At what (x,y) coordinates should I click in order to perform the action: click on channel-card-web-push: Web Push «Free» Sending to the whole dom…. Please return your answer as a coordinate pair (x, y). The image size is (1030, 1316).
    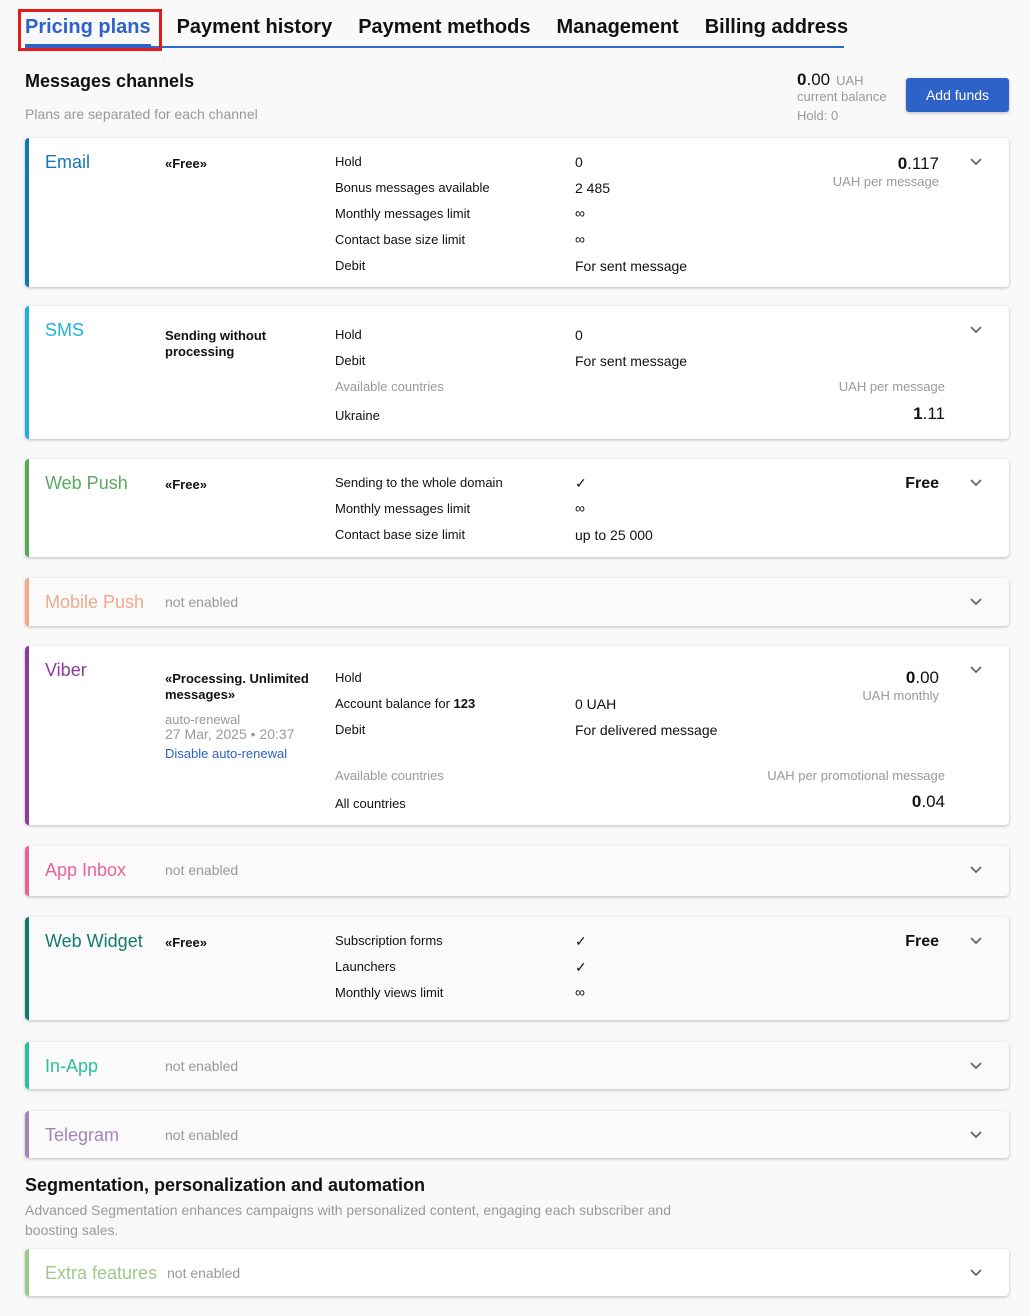
    Looking at the image, I should click on (517, 508).